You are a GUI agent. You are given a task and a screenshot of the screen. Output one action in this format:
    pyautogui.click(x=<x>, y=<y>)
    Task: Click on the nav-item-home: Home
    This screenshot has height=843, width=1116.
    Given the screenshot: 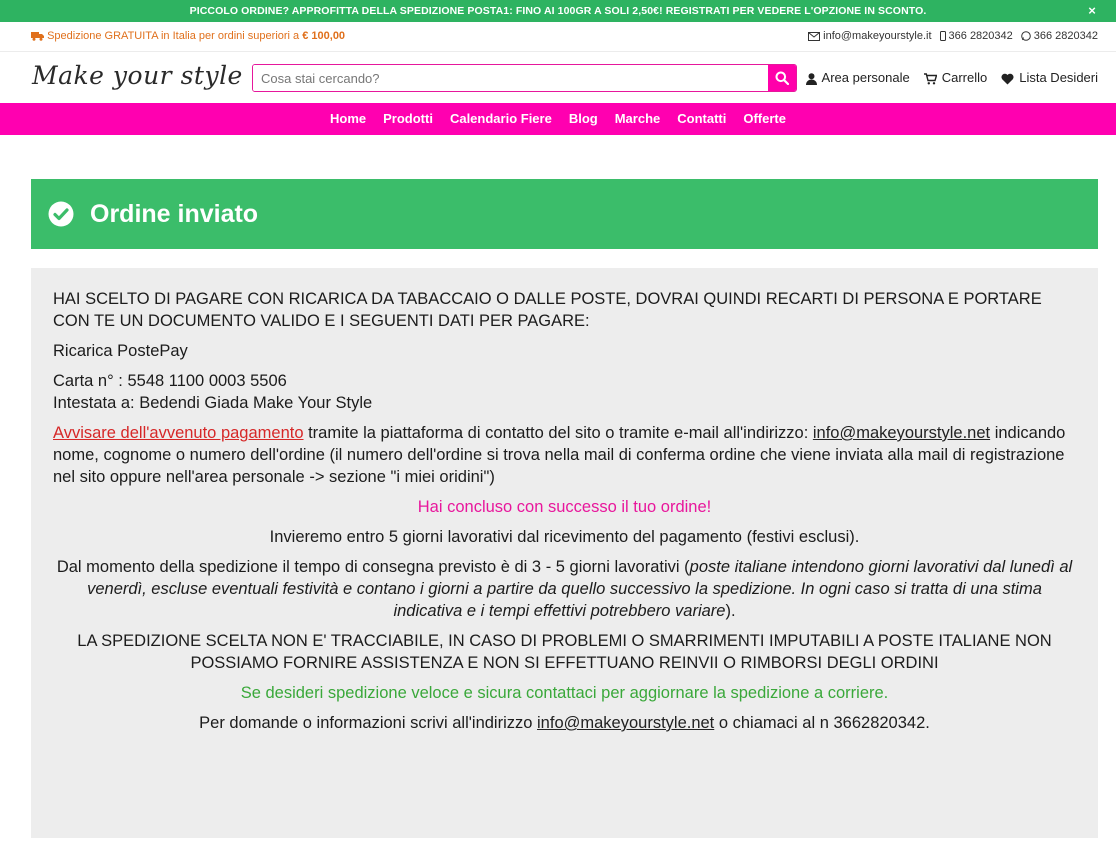 What is the action you would take?
    pyautogui.click(x=348, y=119)
    